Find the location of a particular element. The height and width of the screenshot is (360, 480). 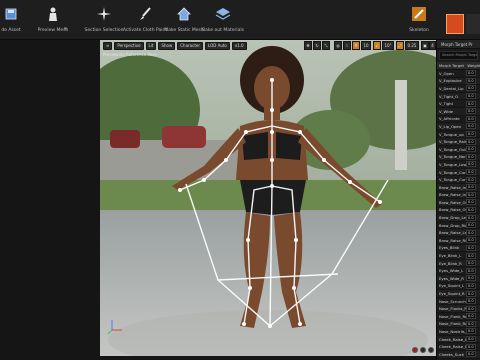

morph-target-row: Brow_Raise_Inner_L0.0 is located at coordinates (458, 187).